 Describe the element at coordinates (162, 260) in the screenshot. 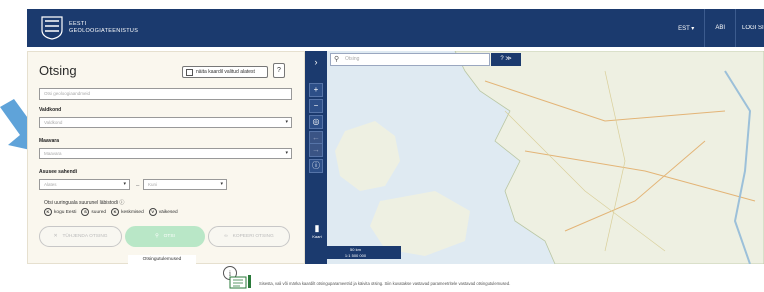

I see `tab-search-results: Otsingutulemused` at that location.